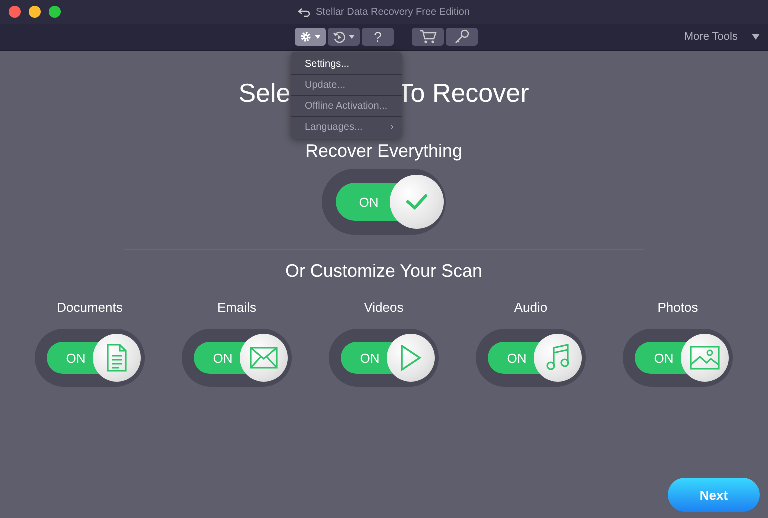 The image size is (768, 518). I want to click on key-button, so click(462, 37).